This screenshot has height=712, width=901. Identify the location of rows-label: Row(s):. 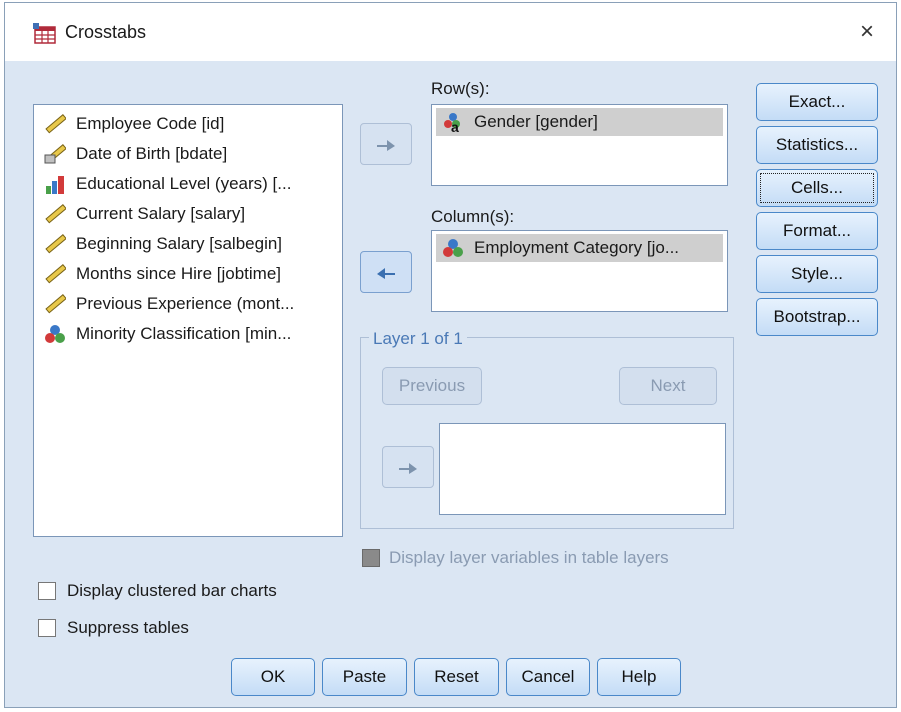
(460, 88).